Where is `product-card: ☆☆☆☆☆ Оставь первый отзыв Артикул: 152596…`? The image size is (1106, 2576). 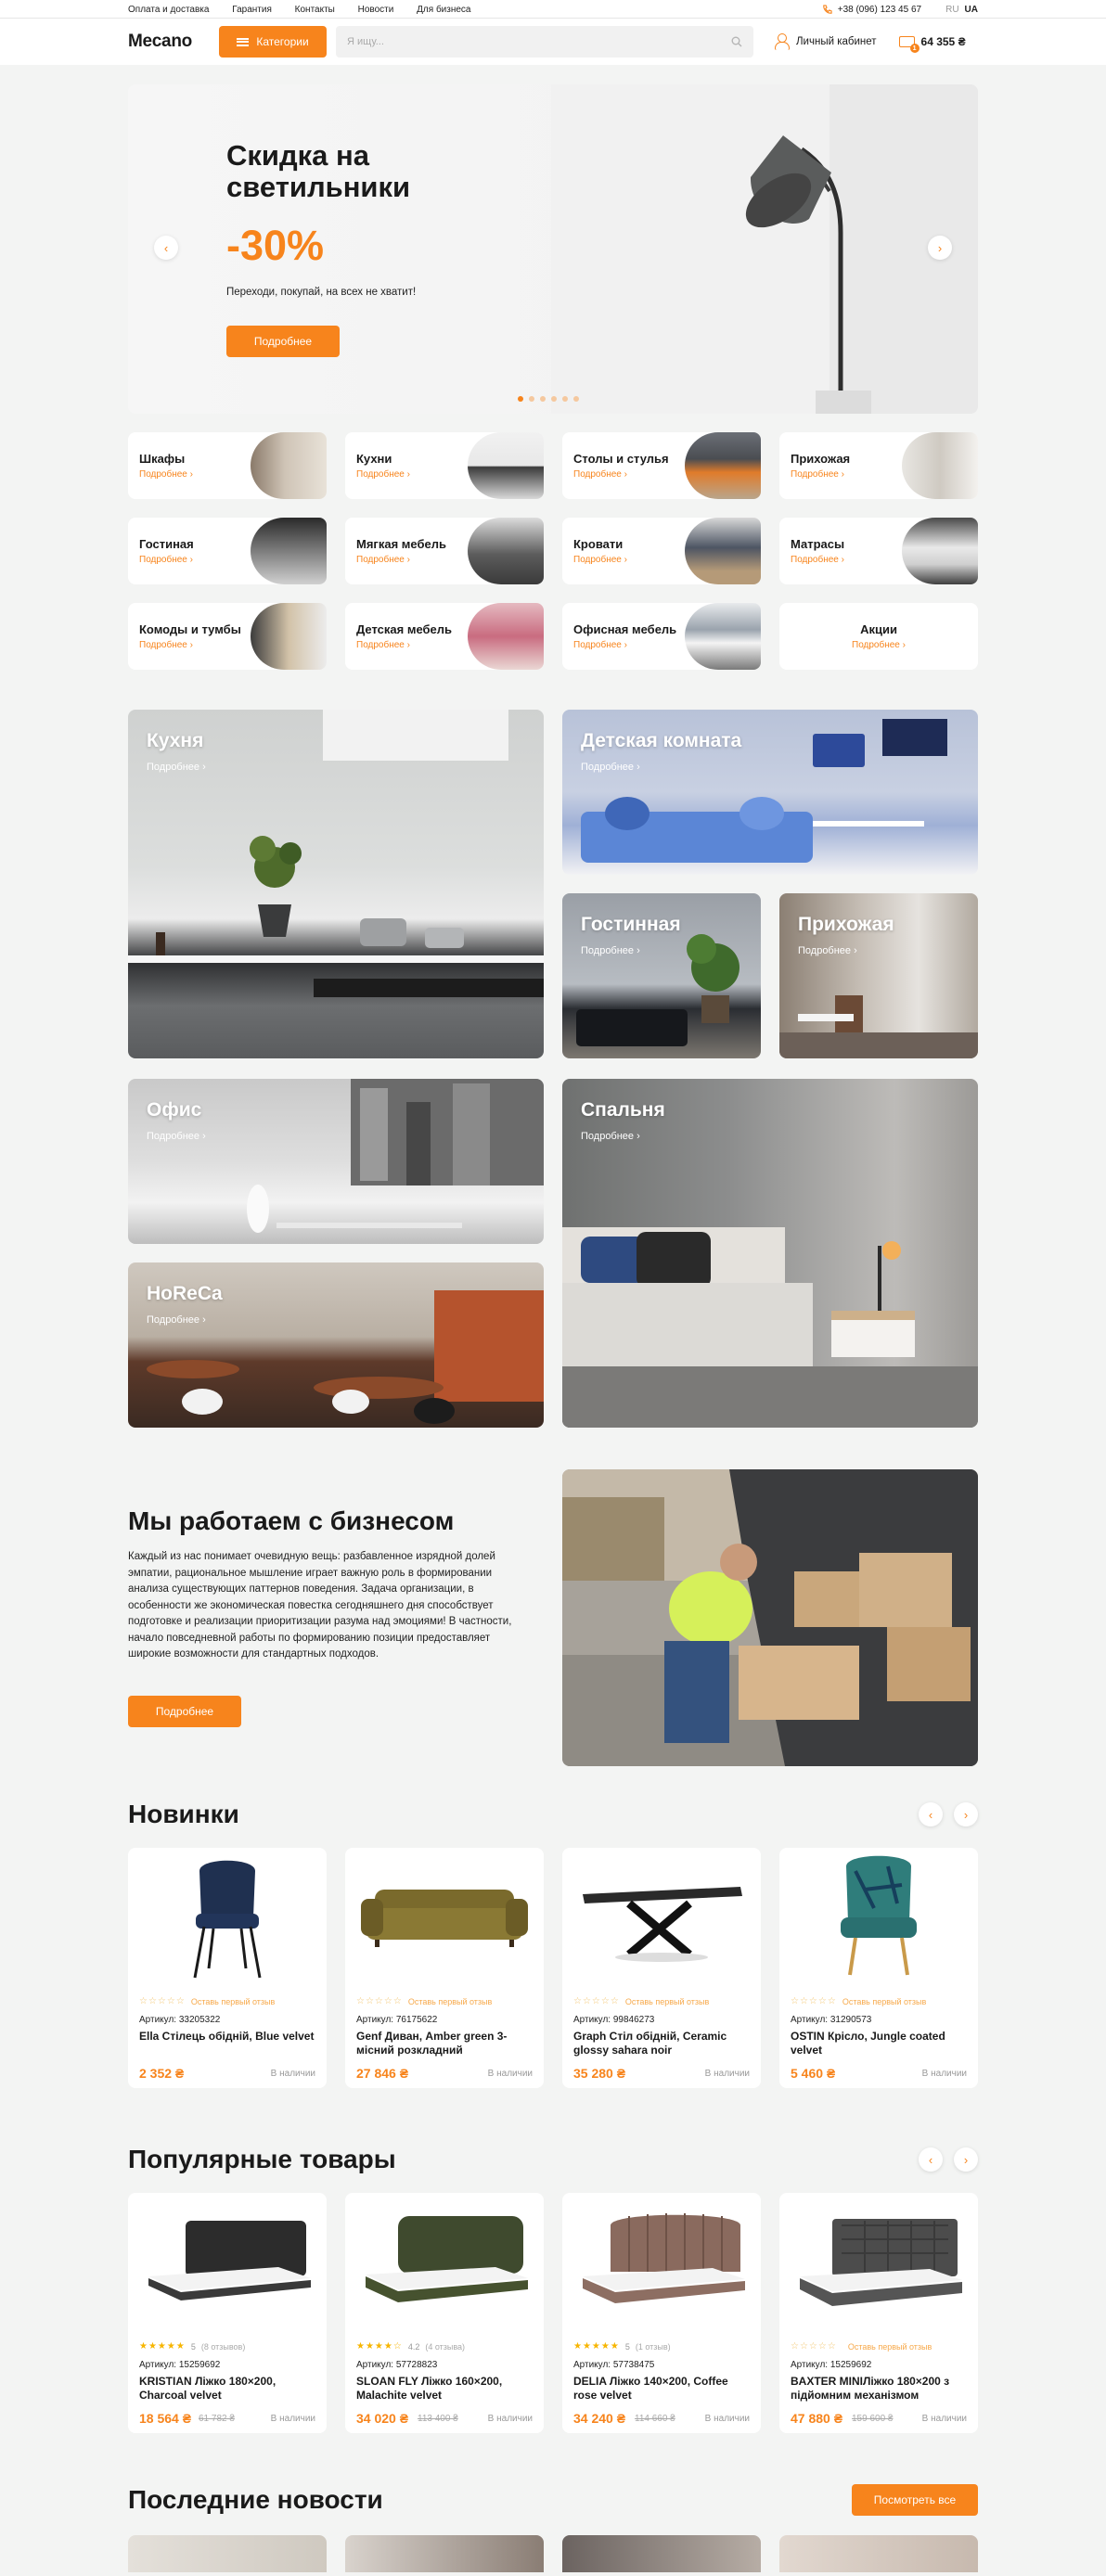 product-card: ☆☆☆☆☆ Оставь первый отзыв Артикул: 152596… is located at coordinates (878, 2313).